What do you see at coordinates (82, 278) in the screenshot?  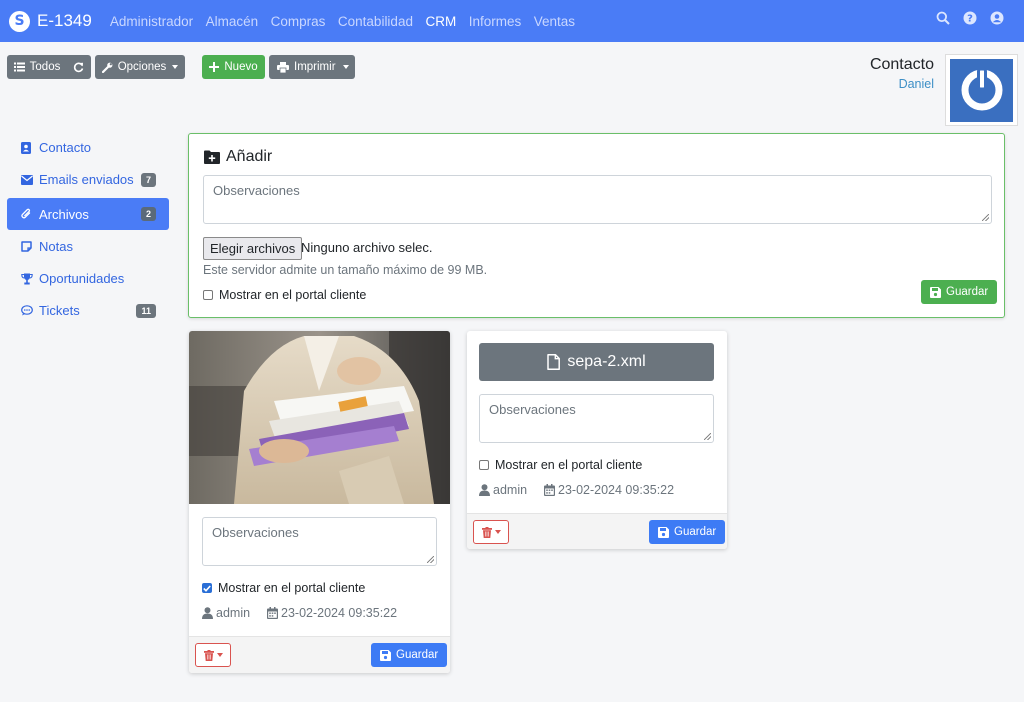 I see `sidebar-item-label: Oportunidades` at bounding box center [82, 278].